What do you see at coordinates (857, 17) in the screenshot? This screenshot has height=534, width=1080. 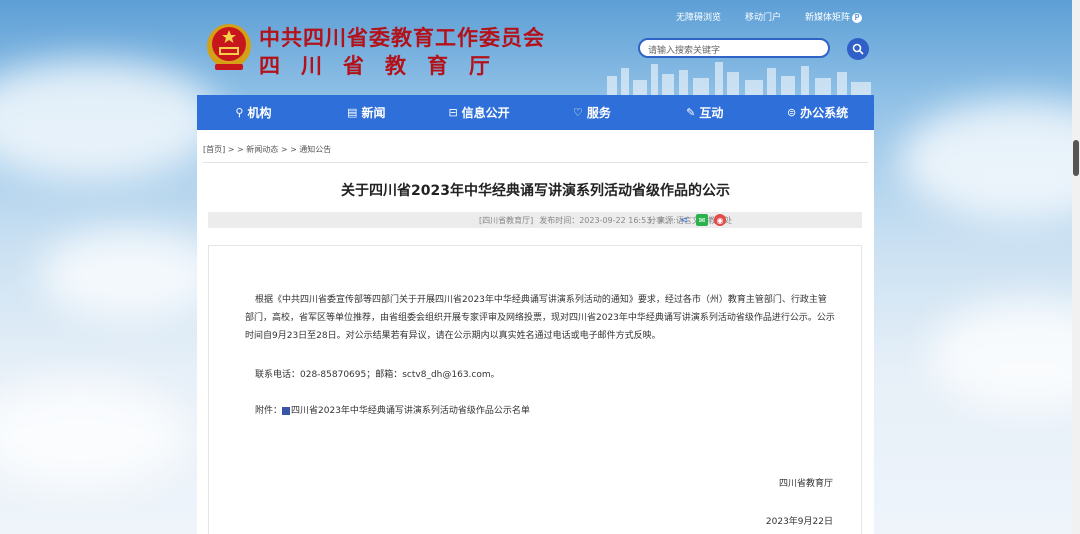 I see `new-media-icon: P` at bounding box center [857, 17].